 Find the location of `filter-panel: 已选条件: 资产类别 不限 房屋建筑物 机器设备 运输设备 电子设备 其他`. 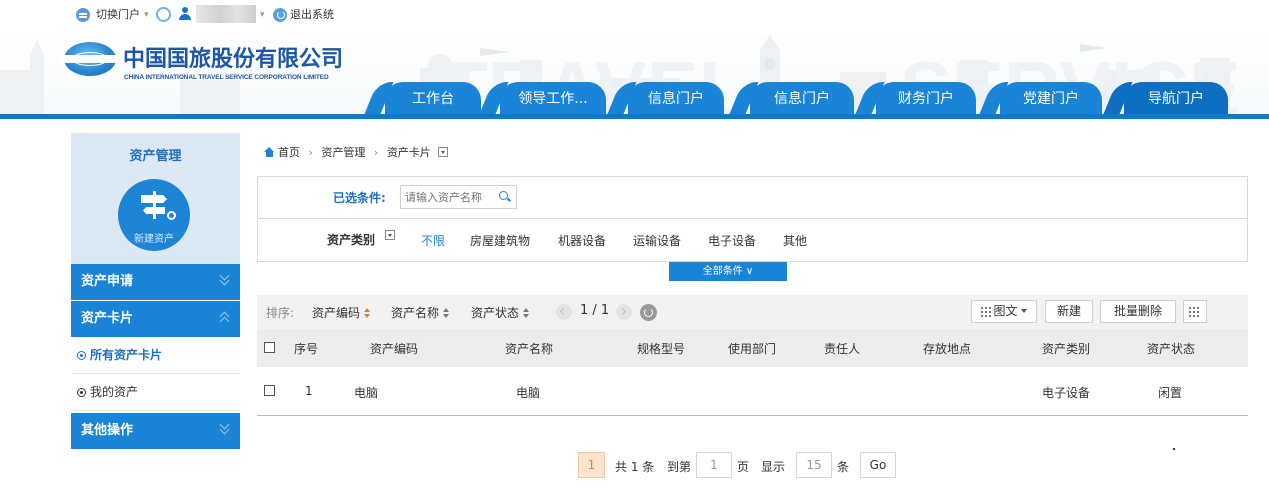

filter-panel: 已选条件: 资产类别 不限 房屋建筑物 机器设备 运输设备 电子设备 其他 is located at coordinates (752, 219).